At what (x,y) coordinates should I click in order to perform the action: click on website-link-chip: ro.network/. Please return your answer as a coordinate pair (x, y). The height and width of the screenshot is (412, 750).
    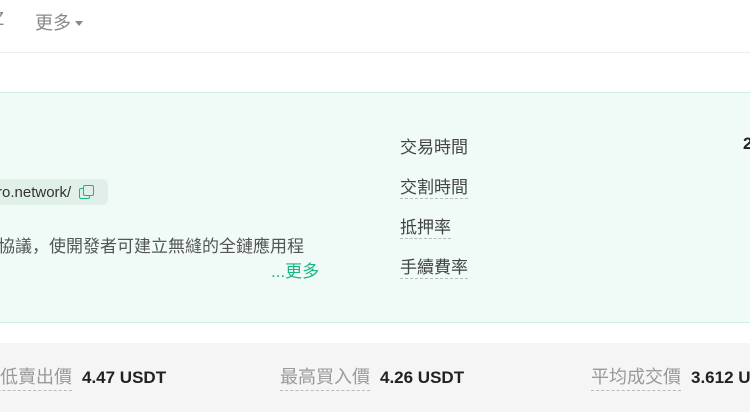
    Looking at the image, I should click on (54, 192).